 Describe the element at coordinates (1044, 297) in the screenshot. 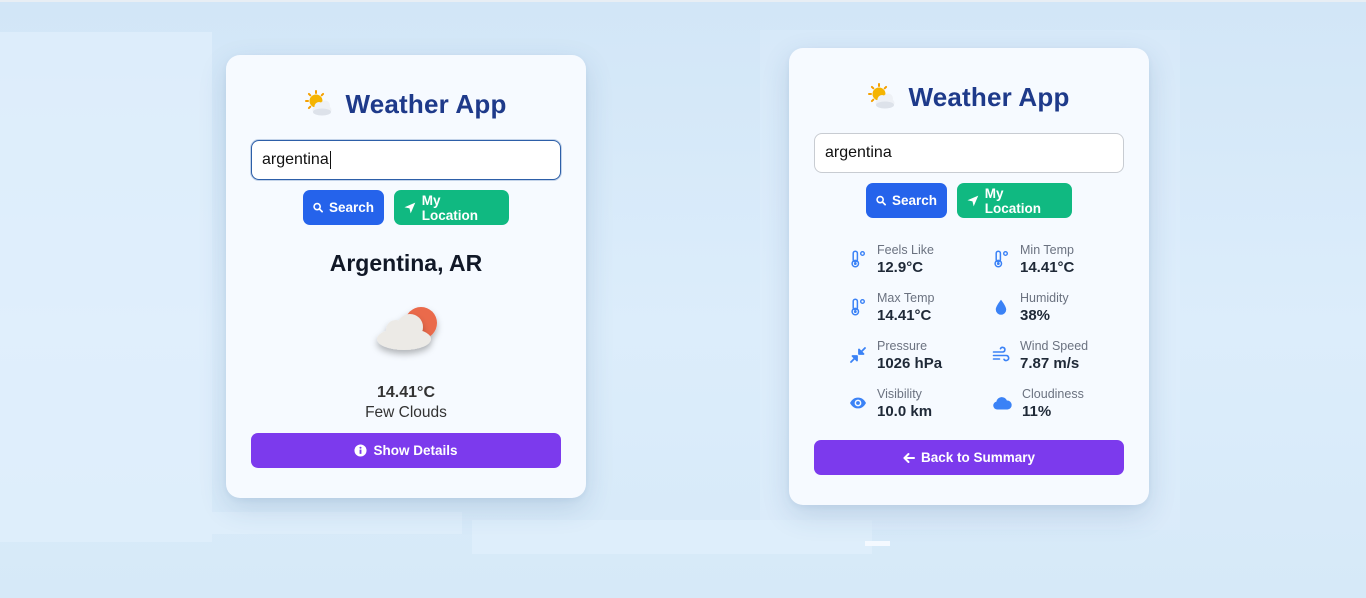

I see `detail-label: Humidity` at that location.